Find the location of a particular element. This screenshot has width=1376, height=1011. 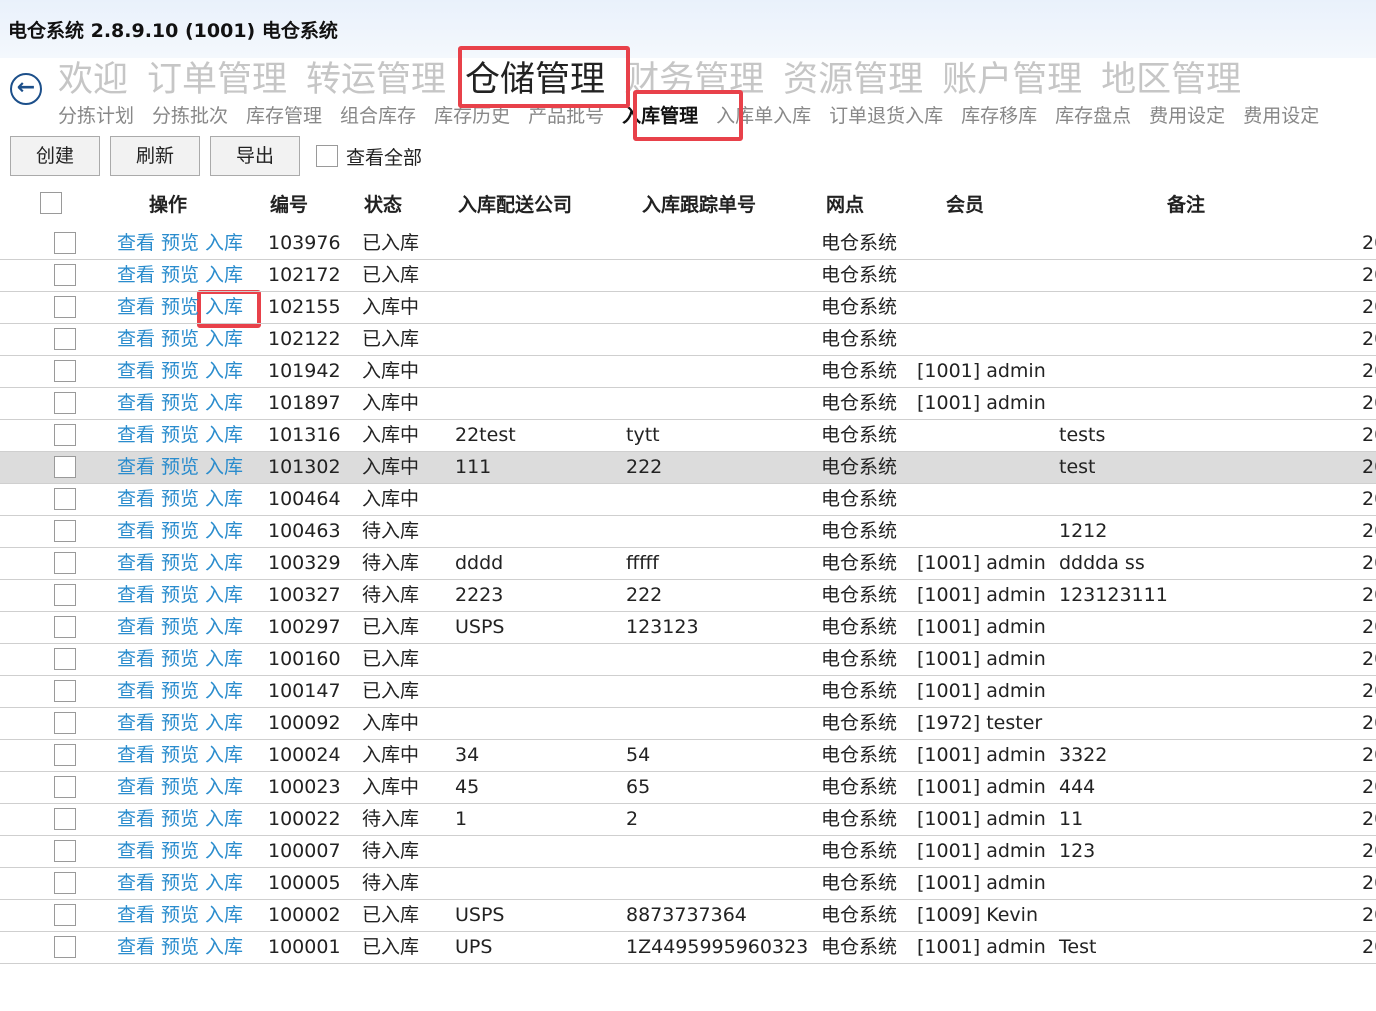

sub-nav-transfer: 库存移库 is located at coordinates (999, 116).